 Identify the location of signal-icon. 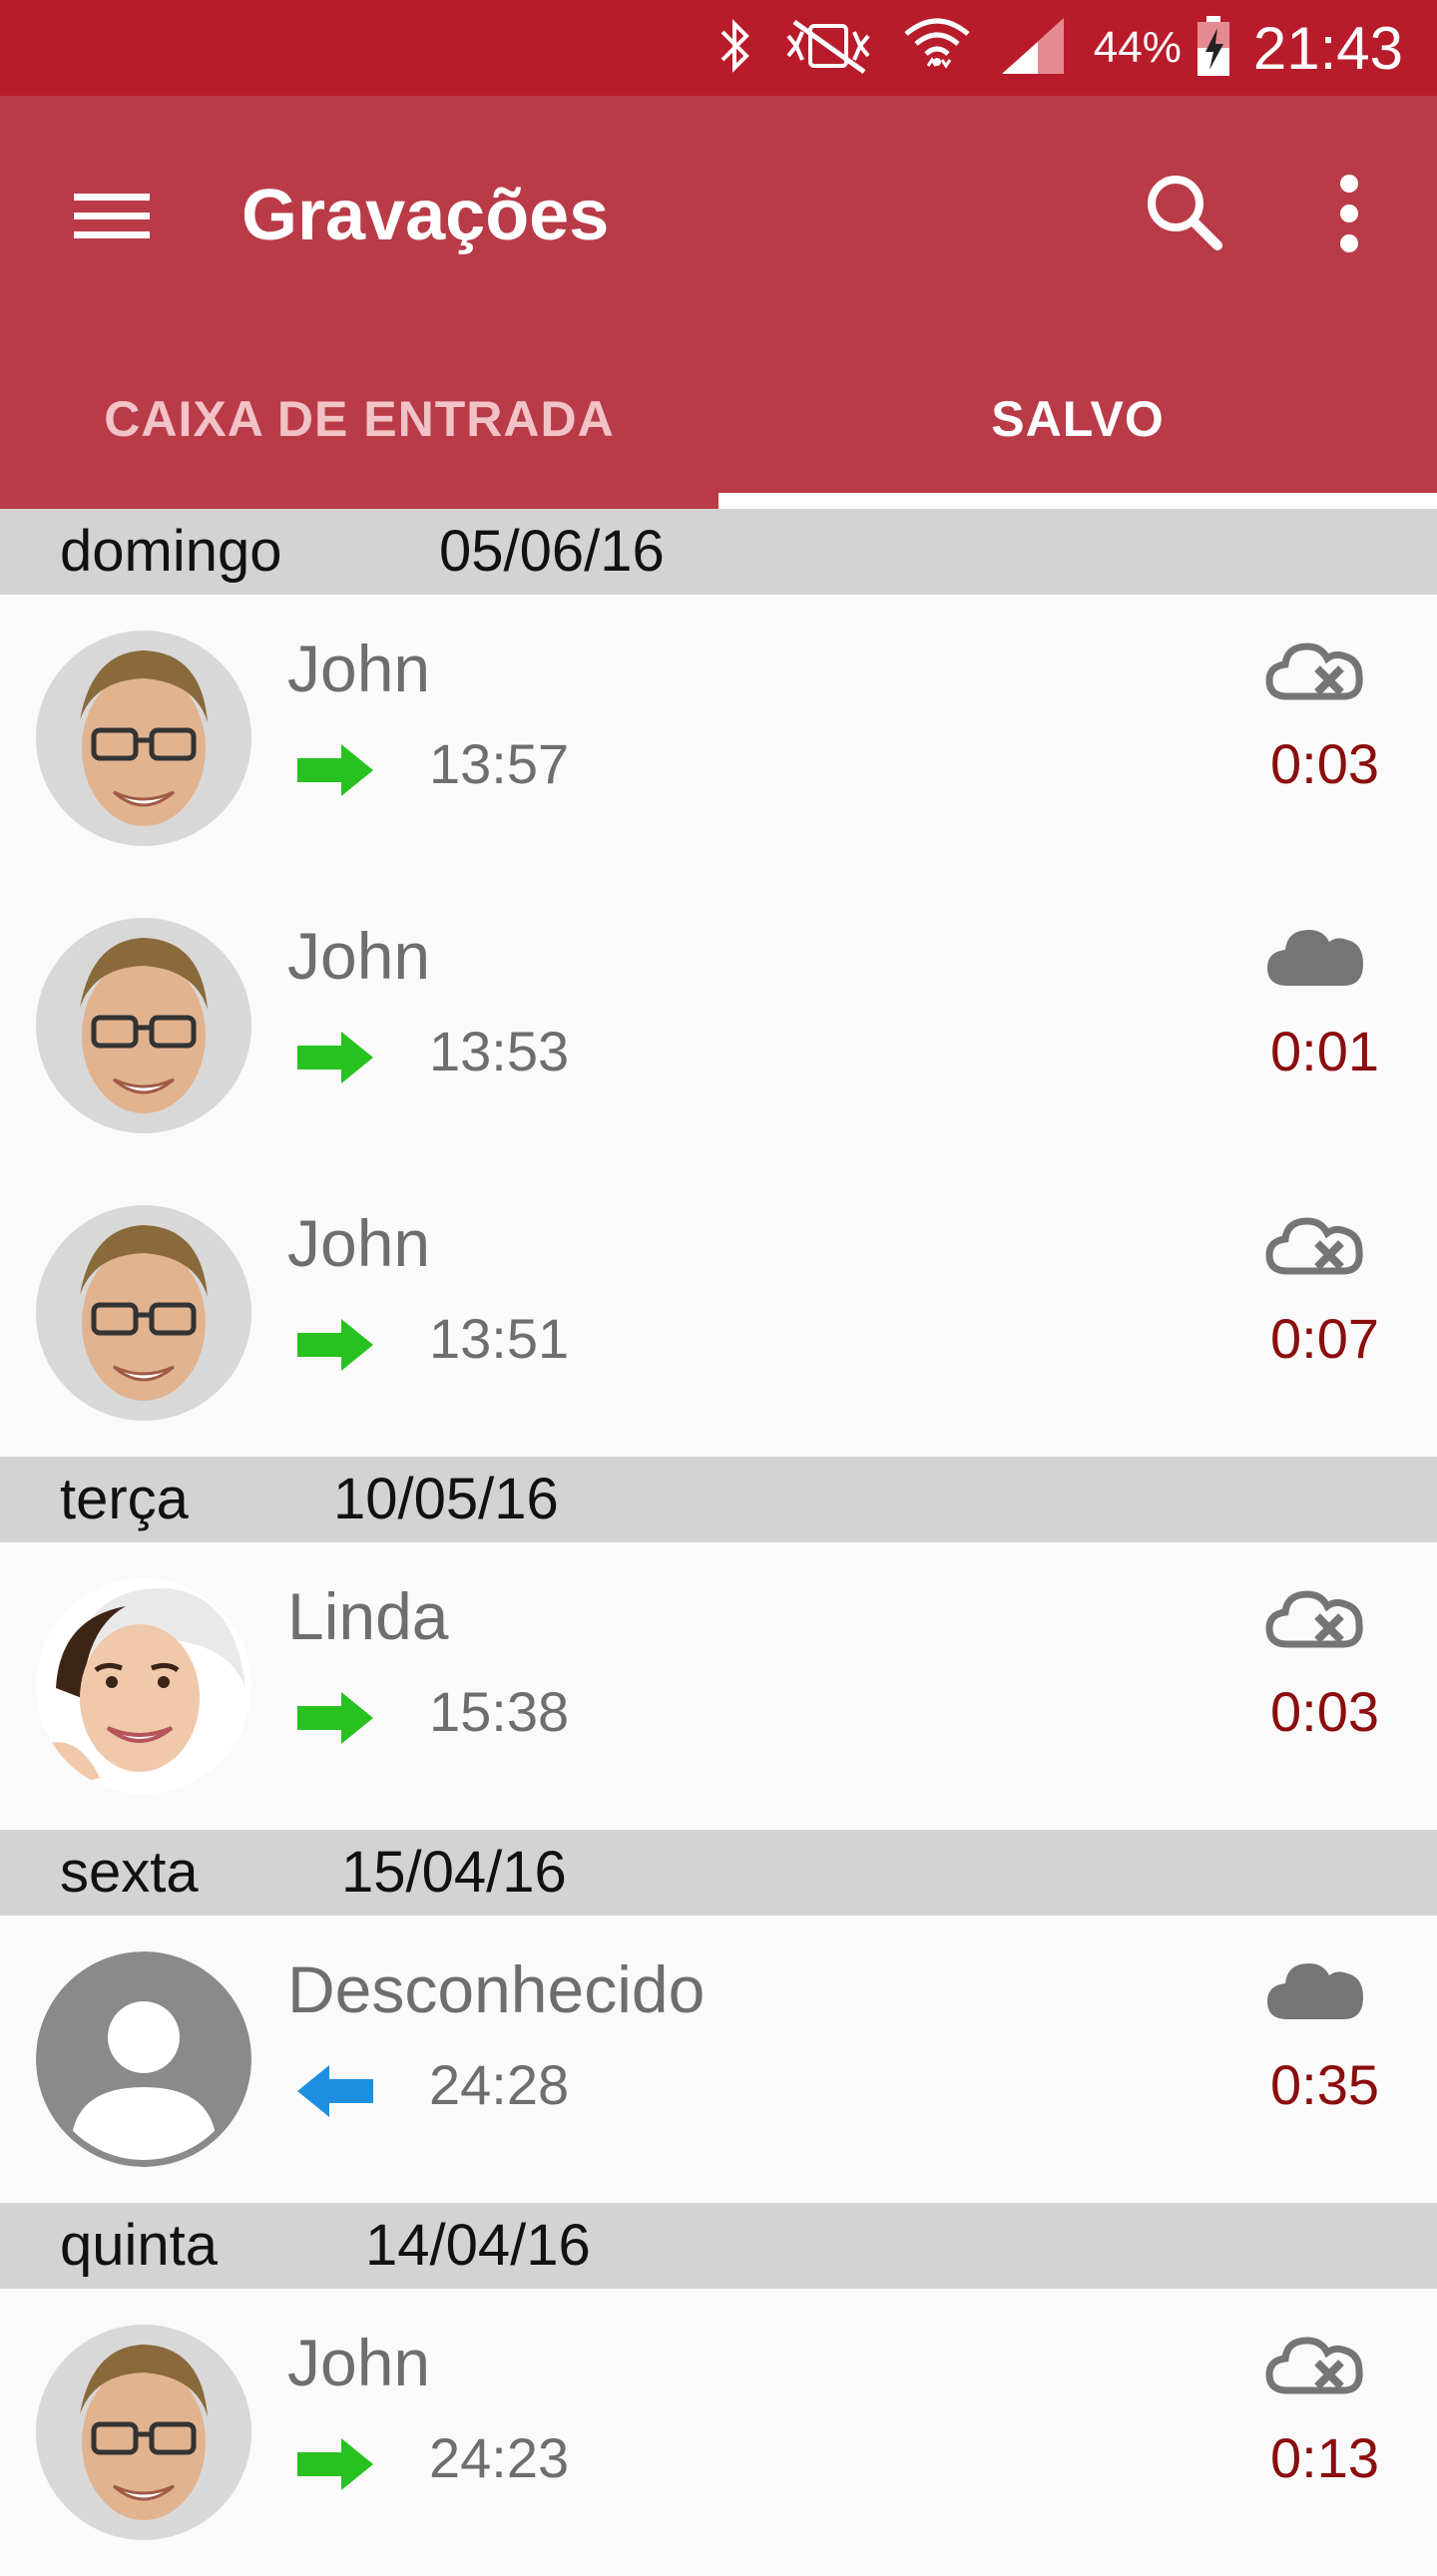
(1033, 48).